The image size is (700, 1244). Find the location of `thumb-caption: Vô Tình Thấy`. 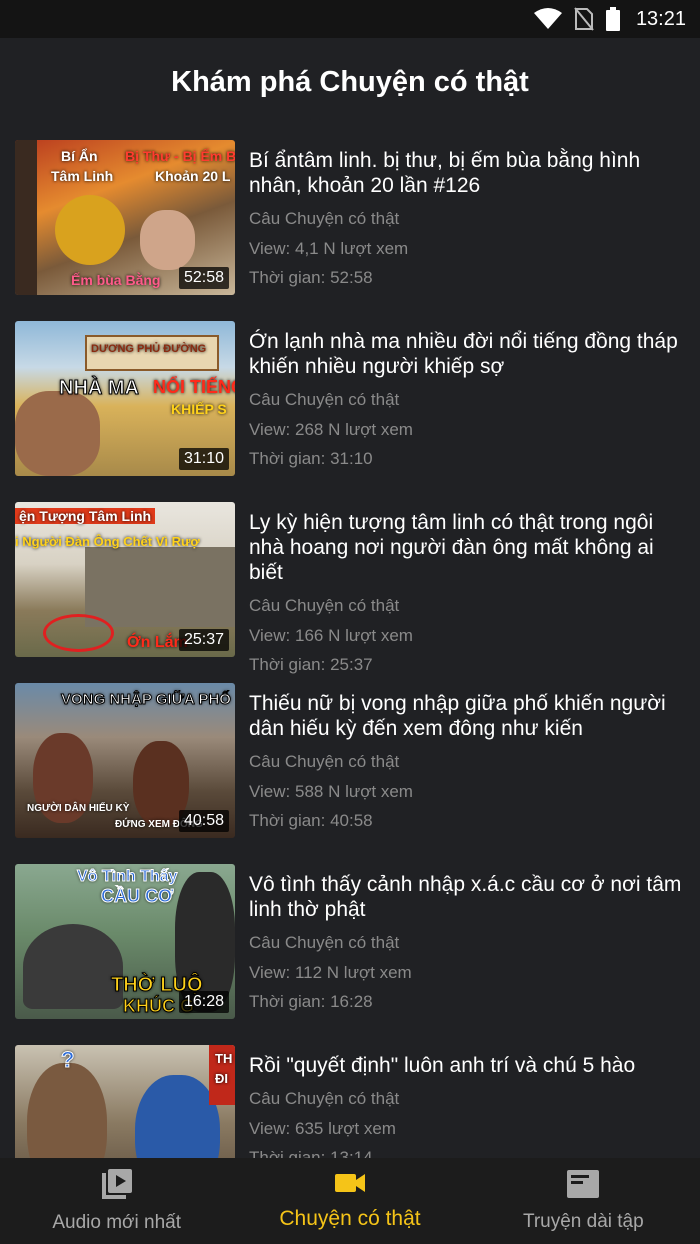

thumb-caption: Vô Tình Thấy is located at coordinates (127, 877).